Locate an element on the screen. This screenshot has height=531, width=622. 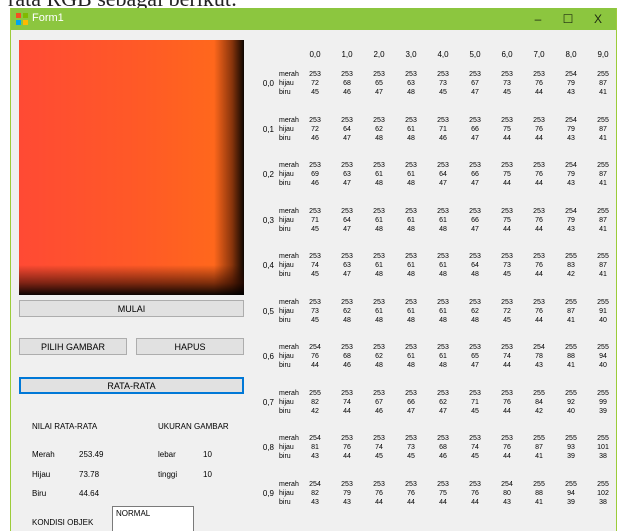
maximize-button: ☐ is located at coordinates (568, 19).